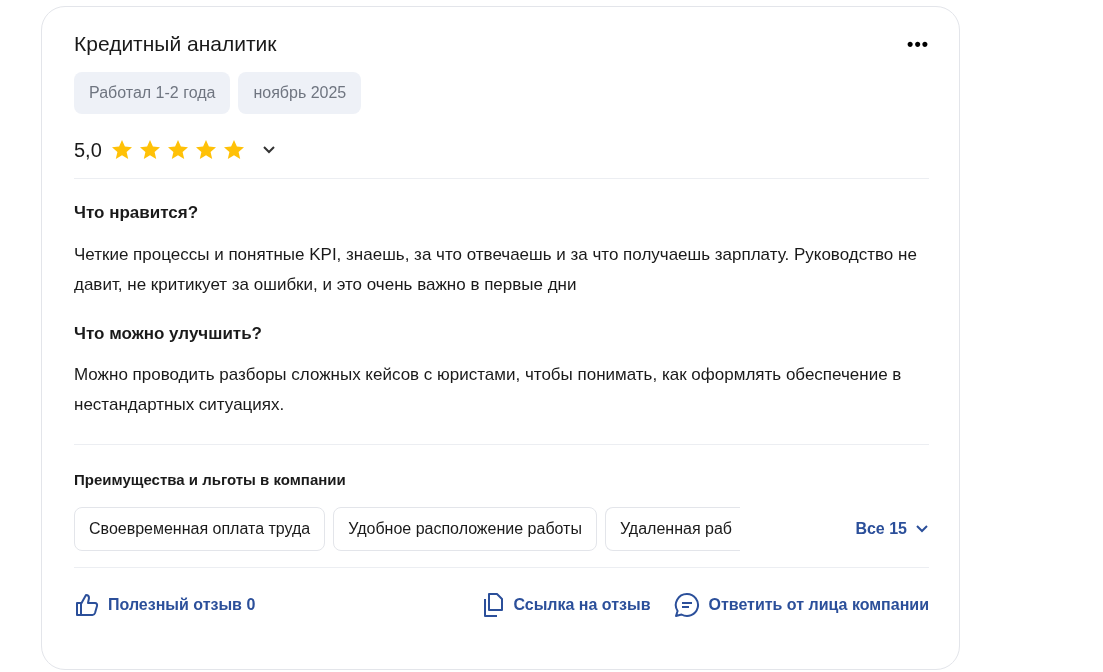 The height and width of the screenshot is (672, 1103). I want to click on show-all-button: Все 15, so click(892, 529).